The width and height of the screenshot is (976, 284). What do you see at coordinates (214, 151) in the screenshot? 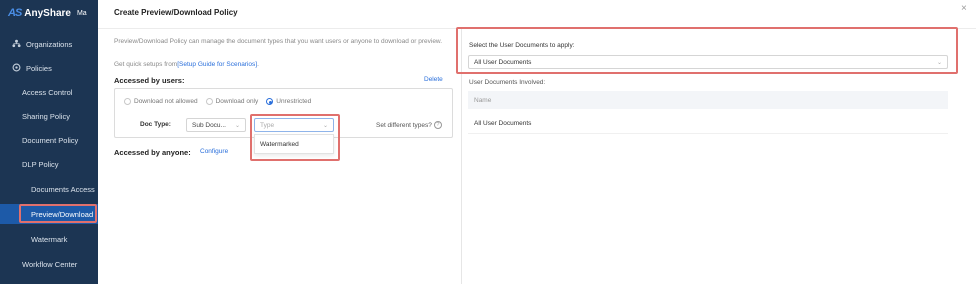
I see `configure-link: Configure` at bounding box center [214, 151].